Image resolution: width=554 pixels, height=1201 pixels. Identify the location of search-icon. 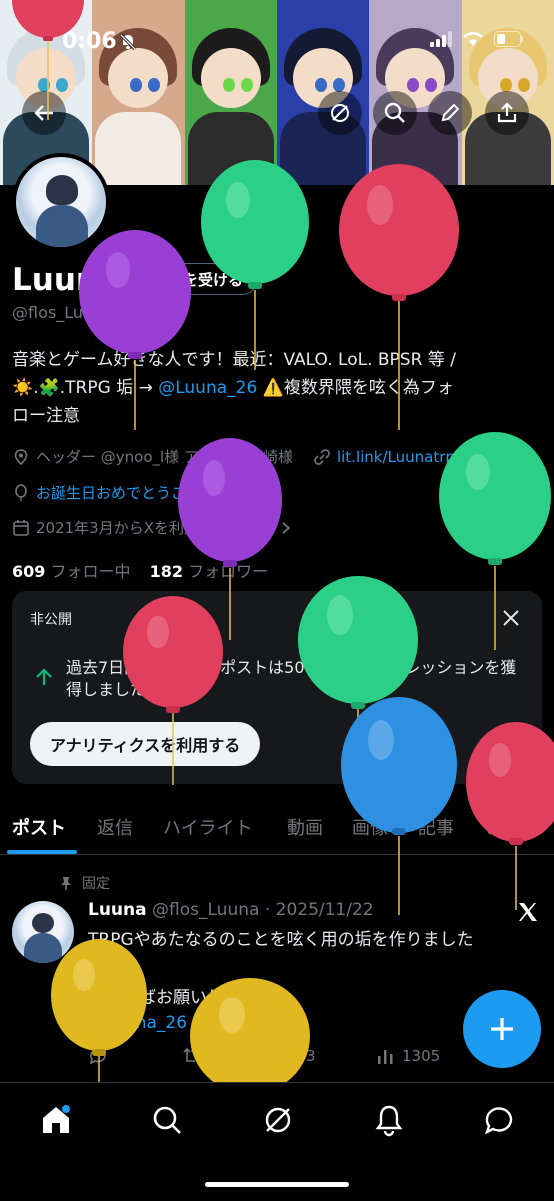
(167, 1120).